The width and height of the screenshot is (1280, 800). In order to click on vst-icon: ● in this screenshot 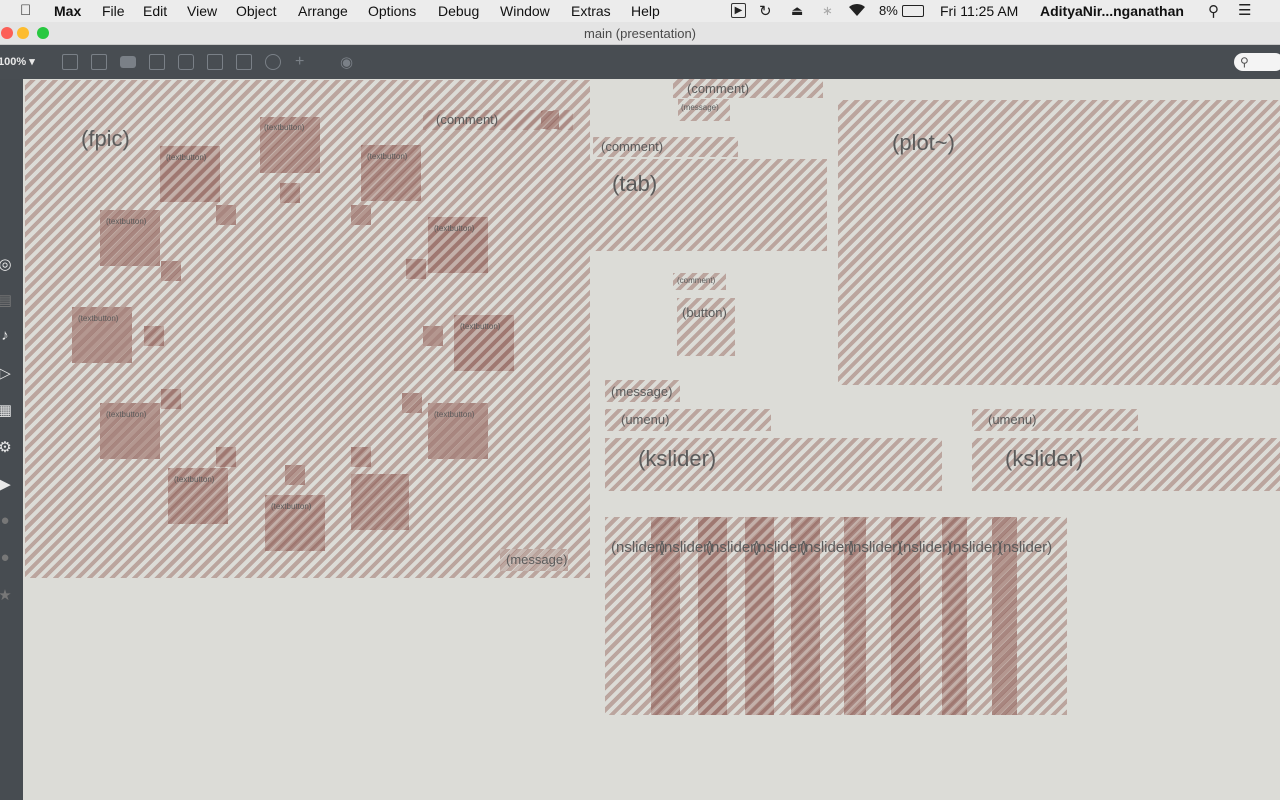, I will do `click(6, 520)`.